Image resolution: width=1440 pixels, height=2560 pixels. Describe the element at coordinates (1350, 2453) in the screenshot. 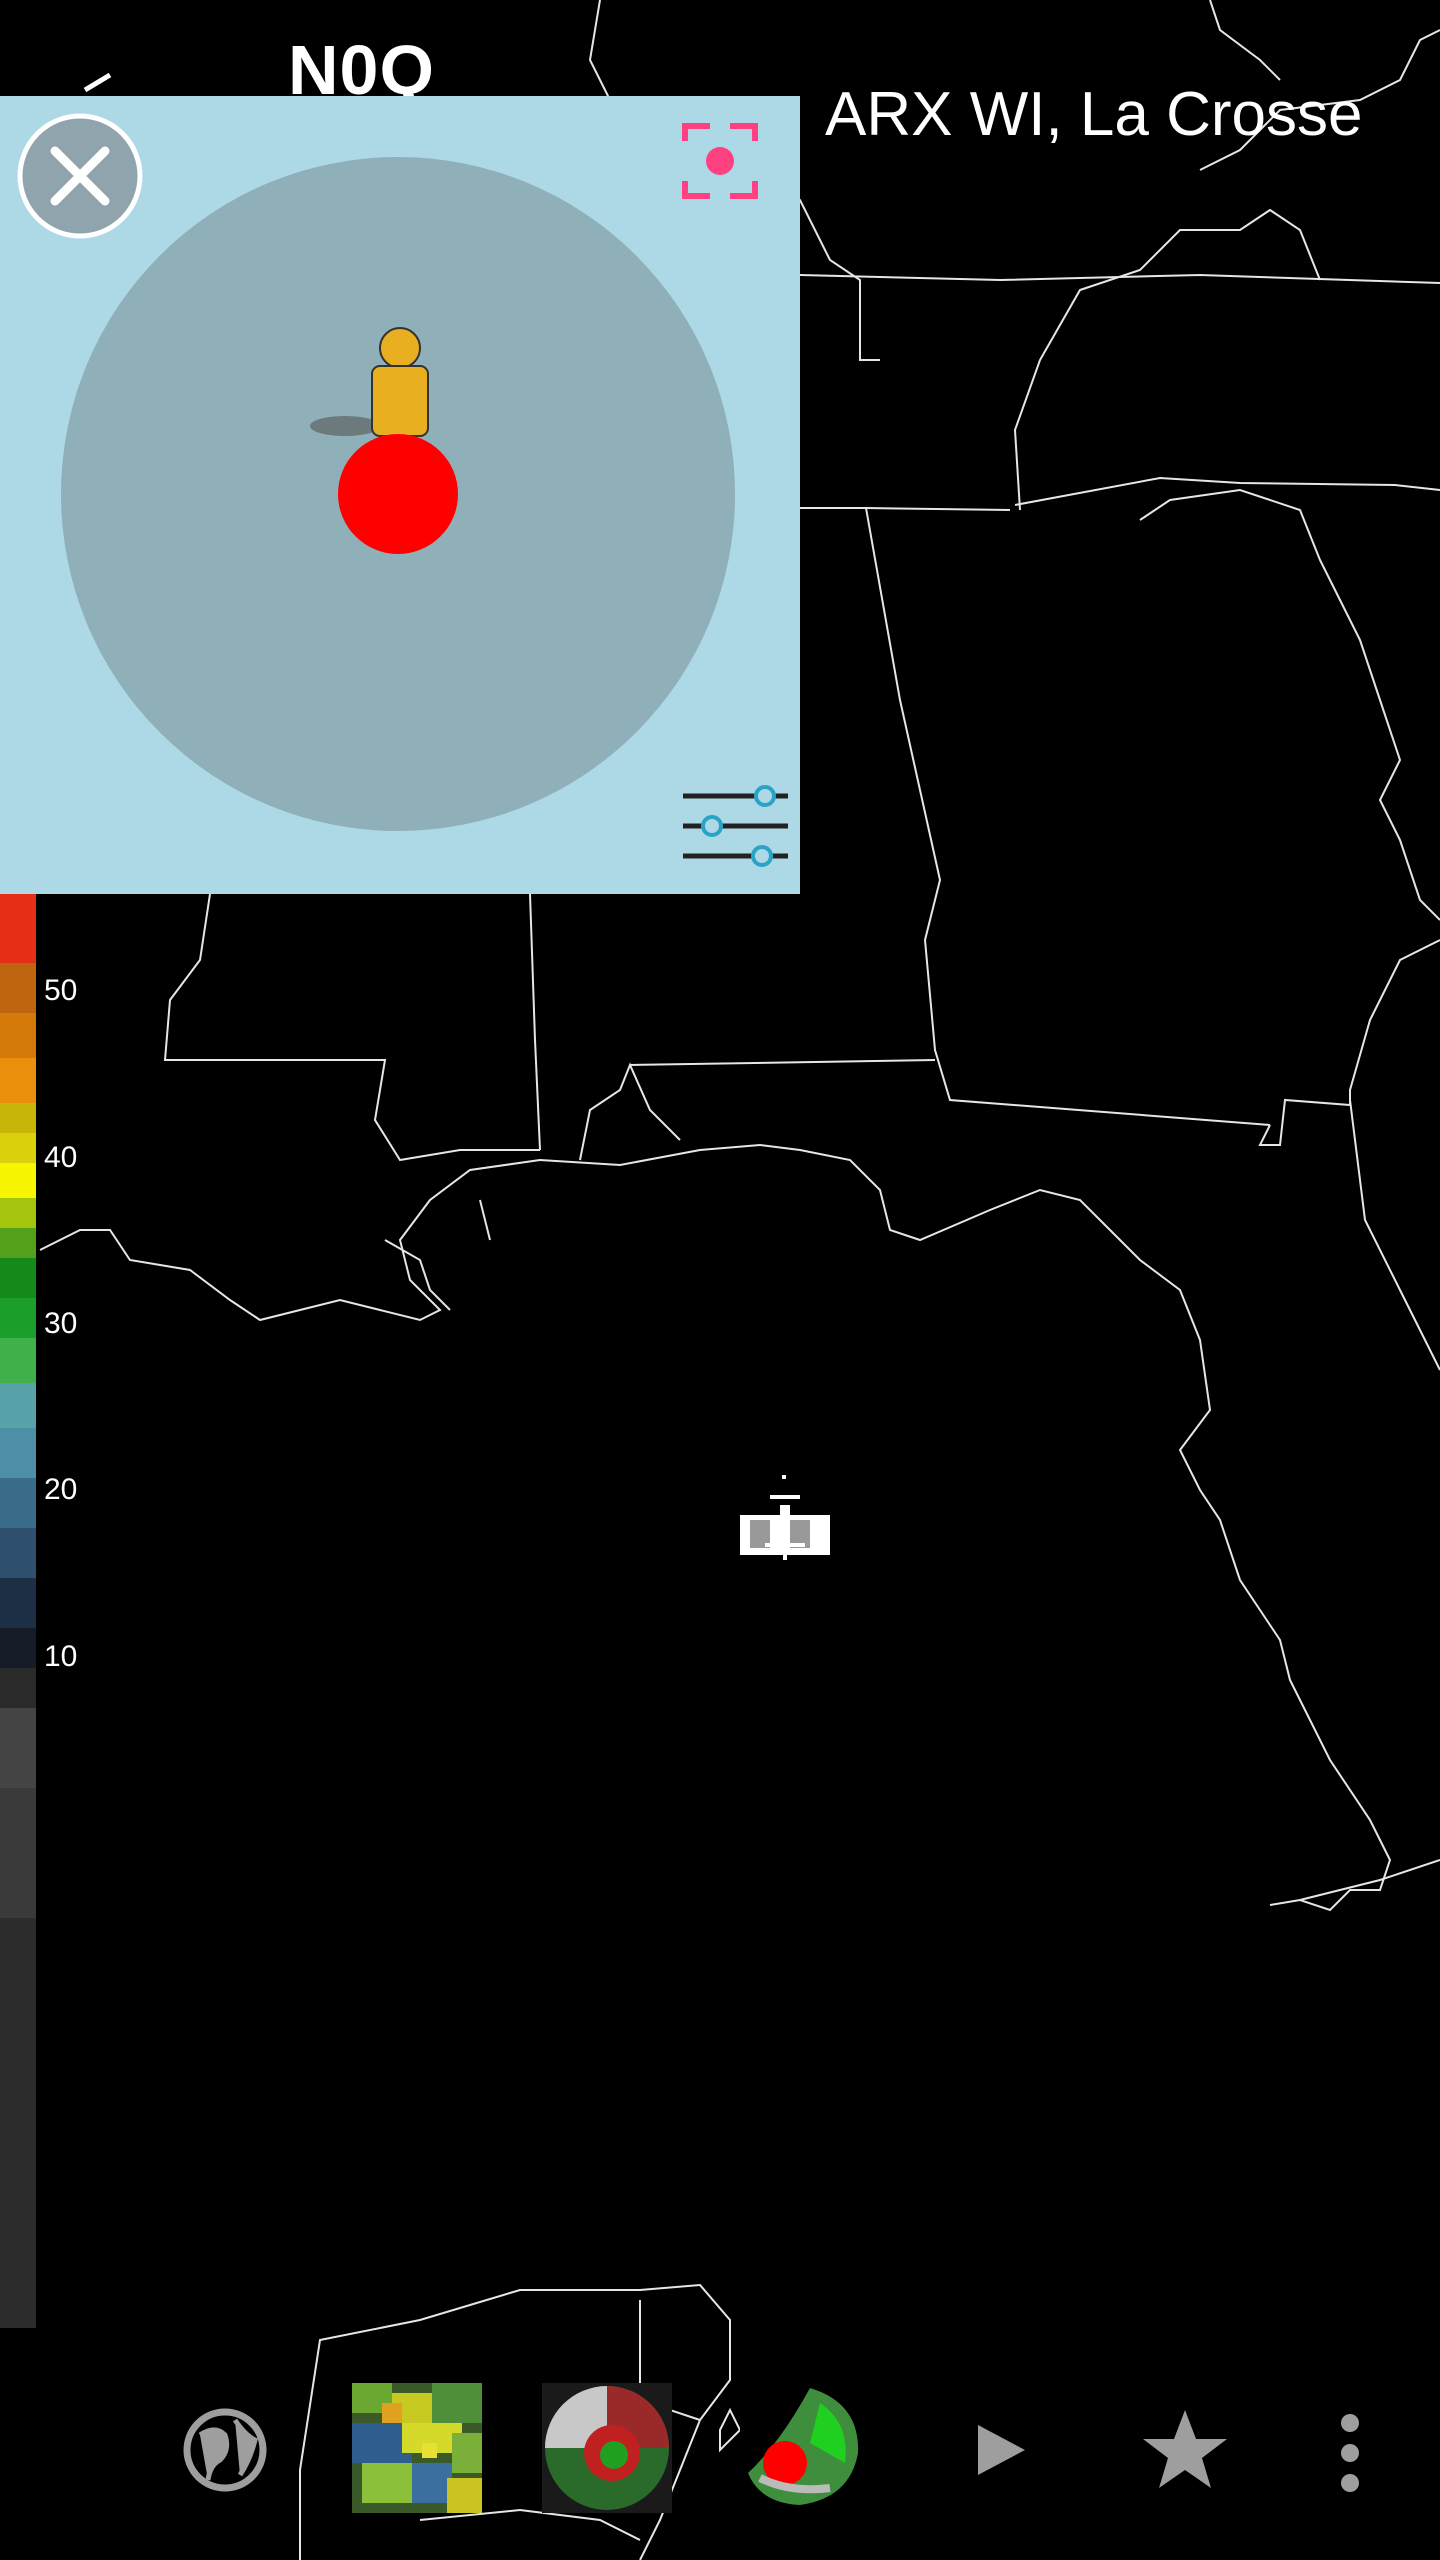

I see `more-vert-icon` at that location.